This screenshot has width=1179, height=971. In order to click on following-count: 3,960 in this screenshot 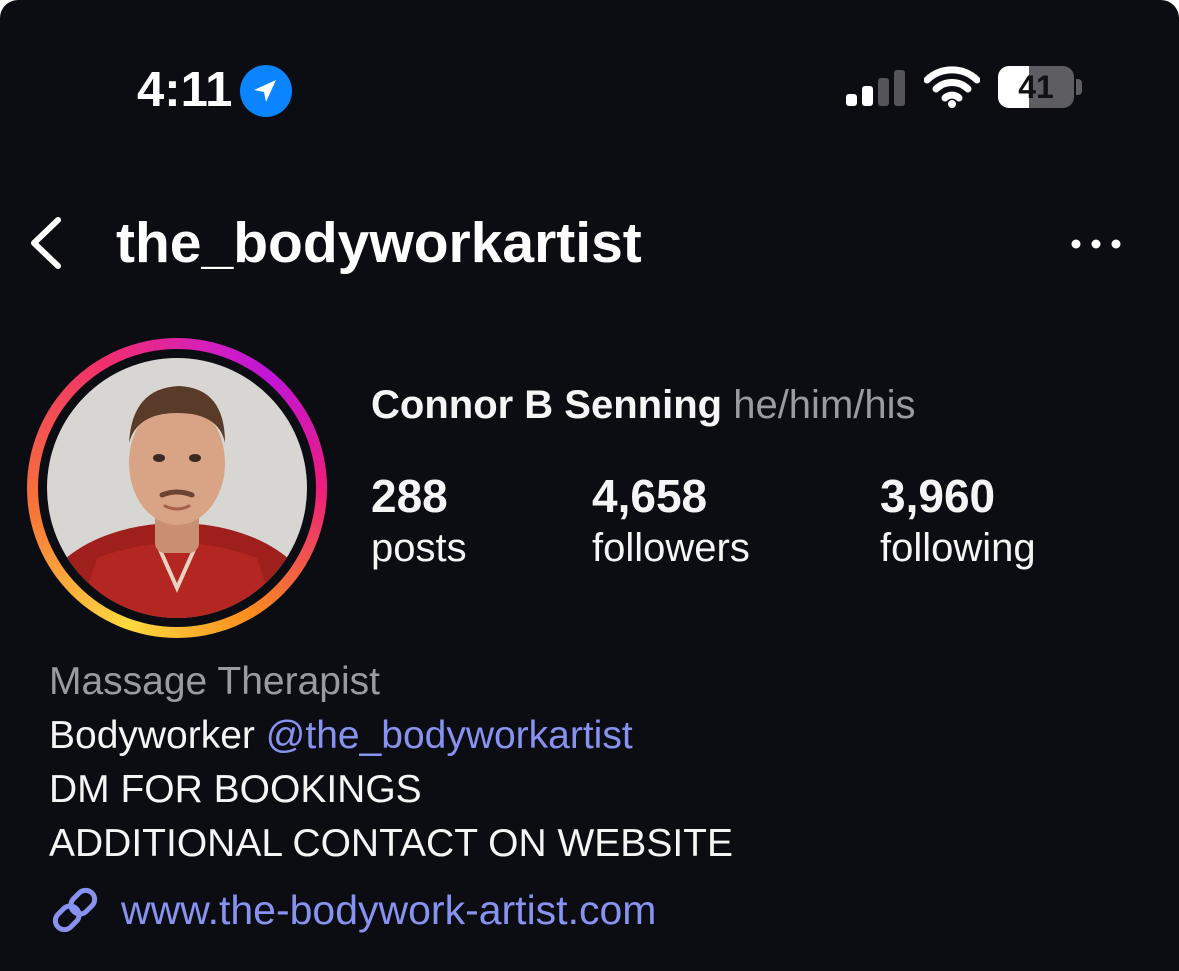, I will do `click(938, 496)`.